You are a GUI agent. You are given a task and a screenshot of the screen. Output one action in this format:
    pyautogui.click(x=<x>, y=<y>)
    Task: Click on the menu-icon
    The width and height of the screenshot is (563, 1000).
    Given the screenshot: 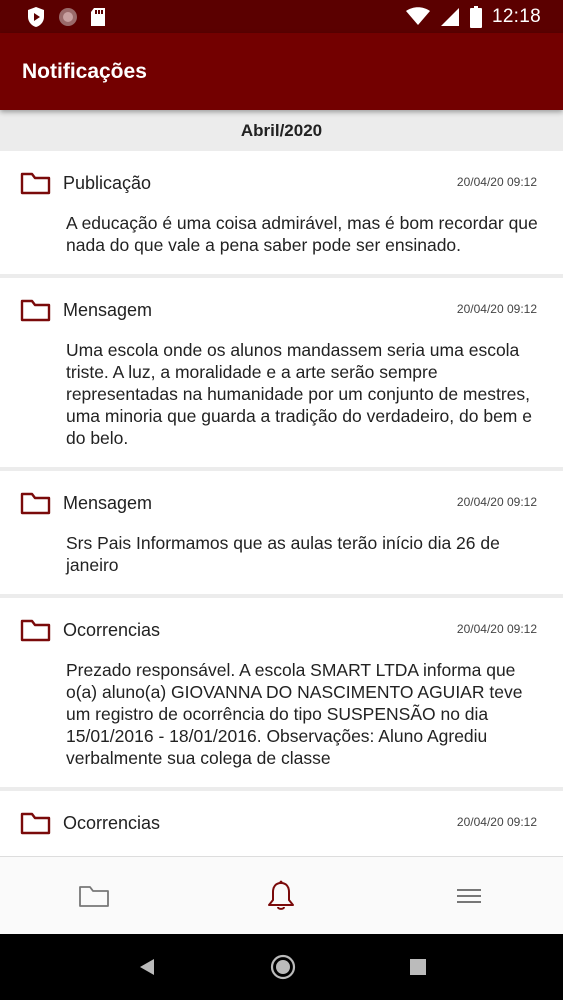 What is the action you would take?
    pyautogui.click(x=469, y=895)
    